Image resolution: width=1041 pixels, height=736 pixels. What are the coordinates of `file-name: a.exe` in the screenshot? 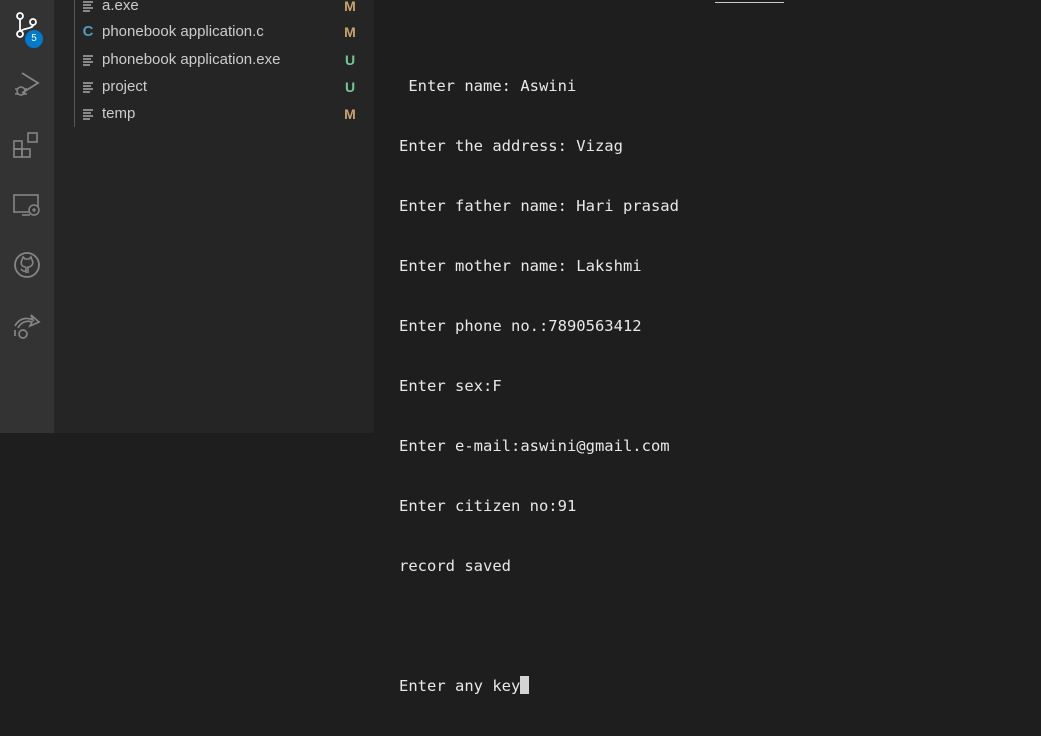 It's located at (120, 7).